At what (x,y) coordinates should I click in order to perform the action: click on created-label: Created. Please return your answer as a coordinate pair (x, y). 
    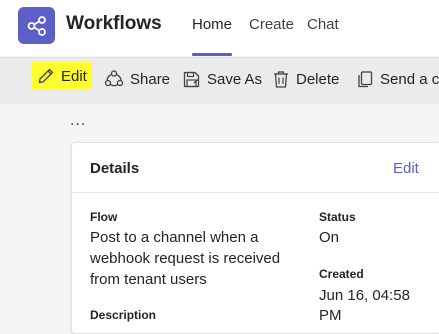
    Looking at the image, I should click on (341, 274).